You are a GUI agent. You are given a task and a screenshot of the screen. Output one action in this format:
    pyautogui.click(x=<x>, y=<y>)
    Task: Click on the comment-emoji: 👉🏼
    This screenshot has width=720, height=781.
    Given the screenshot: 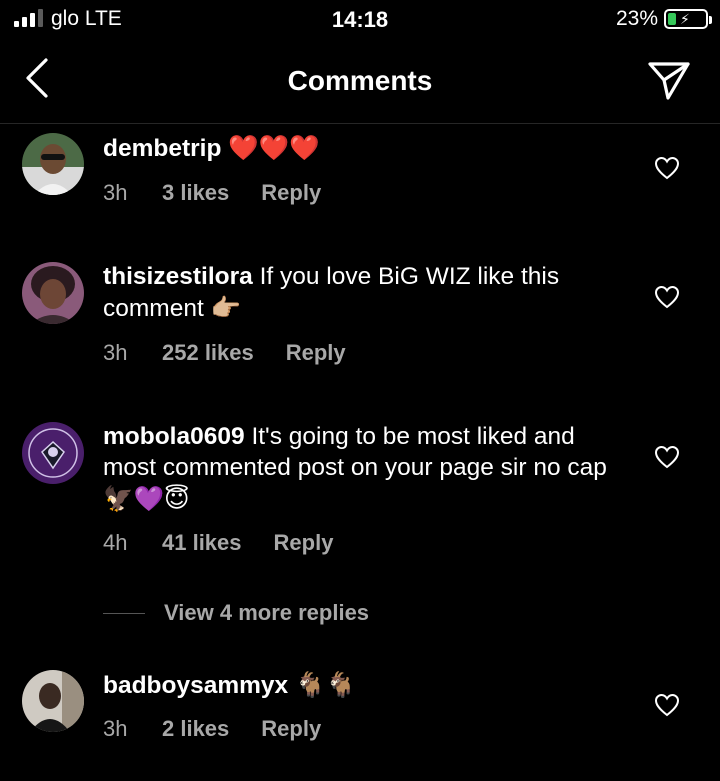 What is the action you would take?
    pyautogui.click(x=226, y=307)
    